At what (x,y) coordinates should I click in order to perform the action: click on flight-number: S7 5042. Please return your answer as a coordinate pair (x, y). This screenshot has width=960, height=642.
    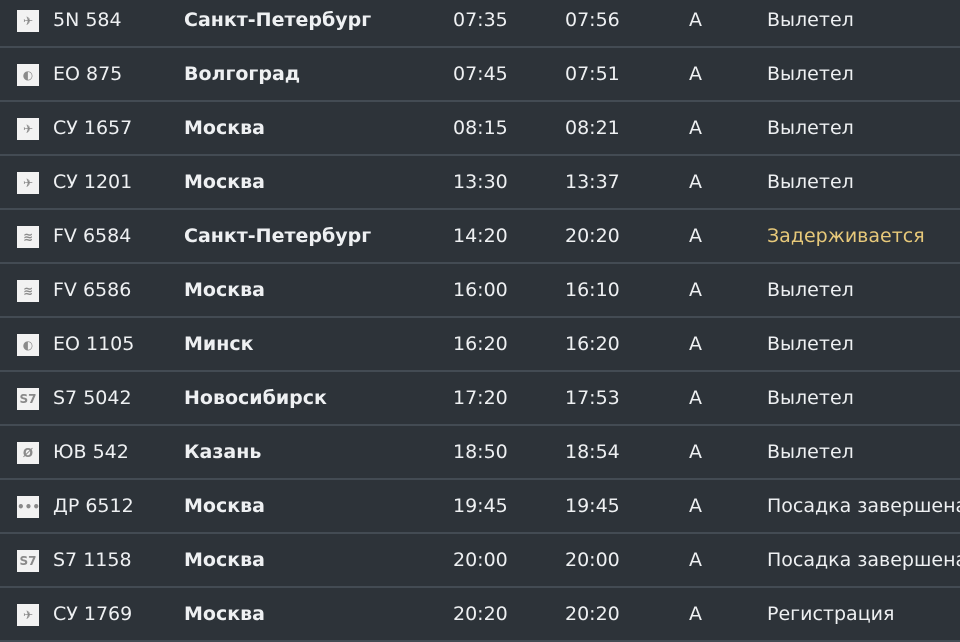
    Looking at the image, I should click on (92, 398).